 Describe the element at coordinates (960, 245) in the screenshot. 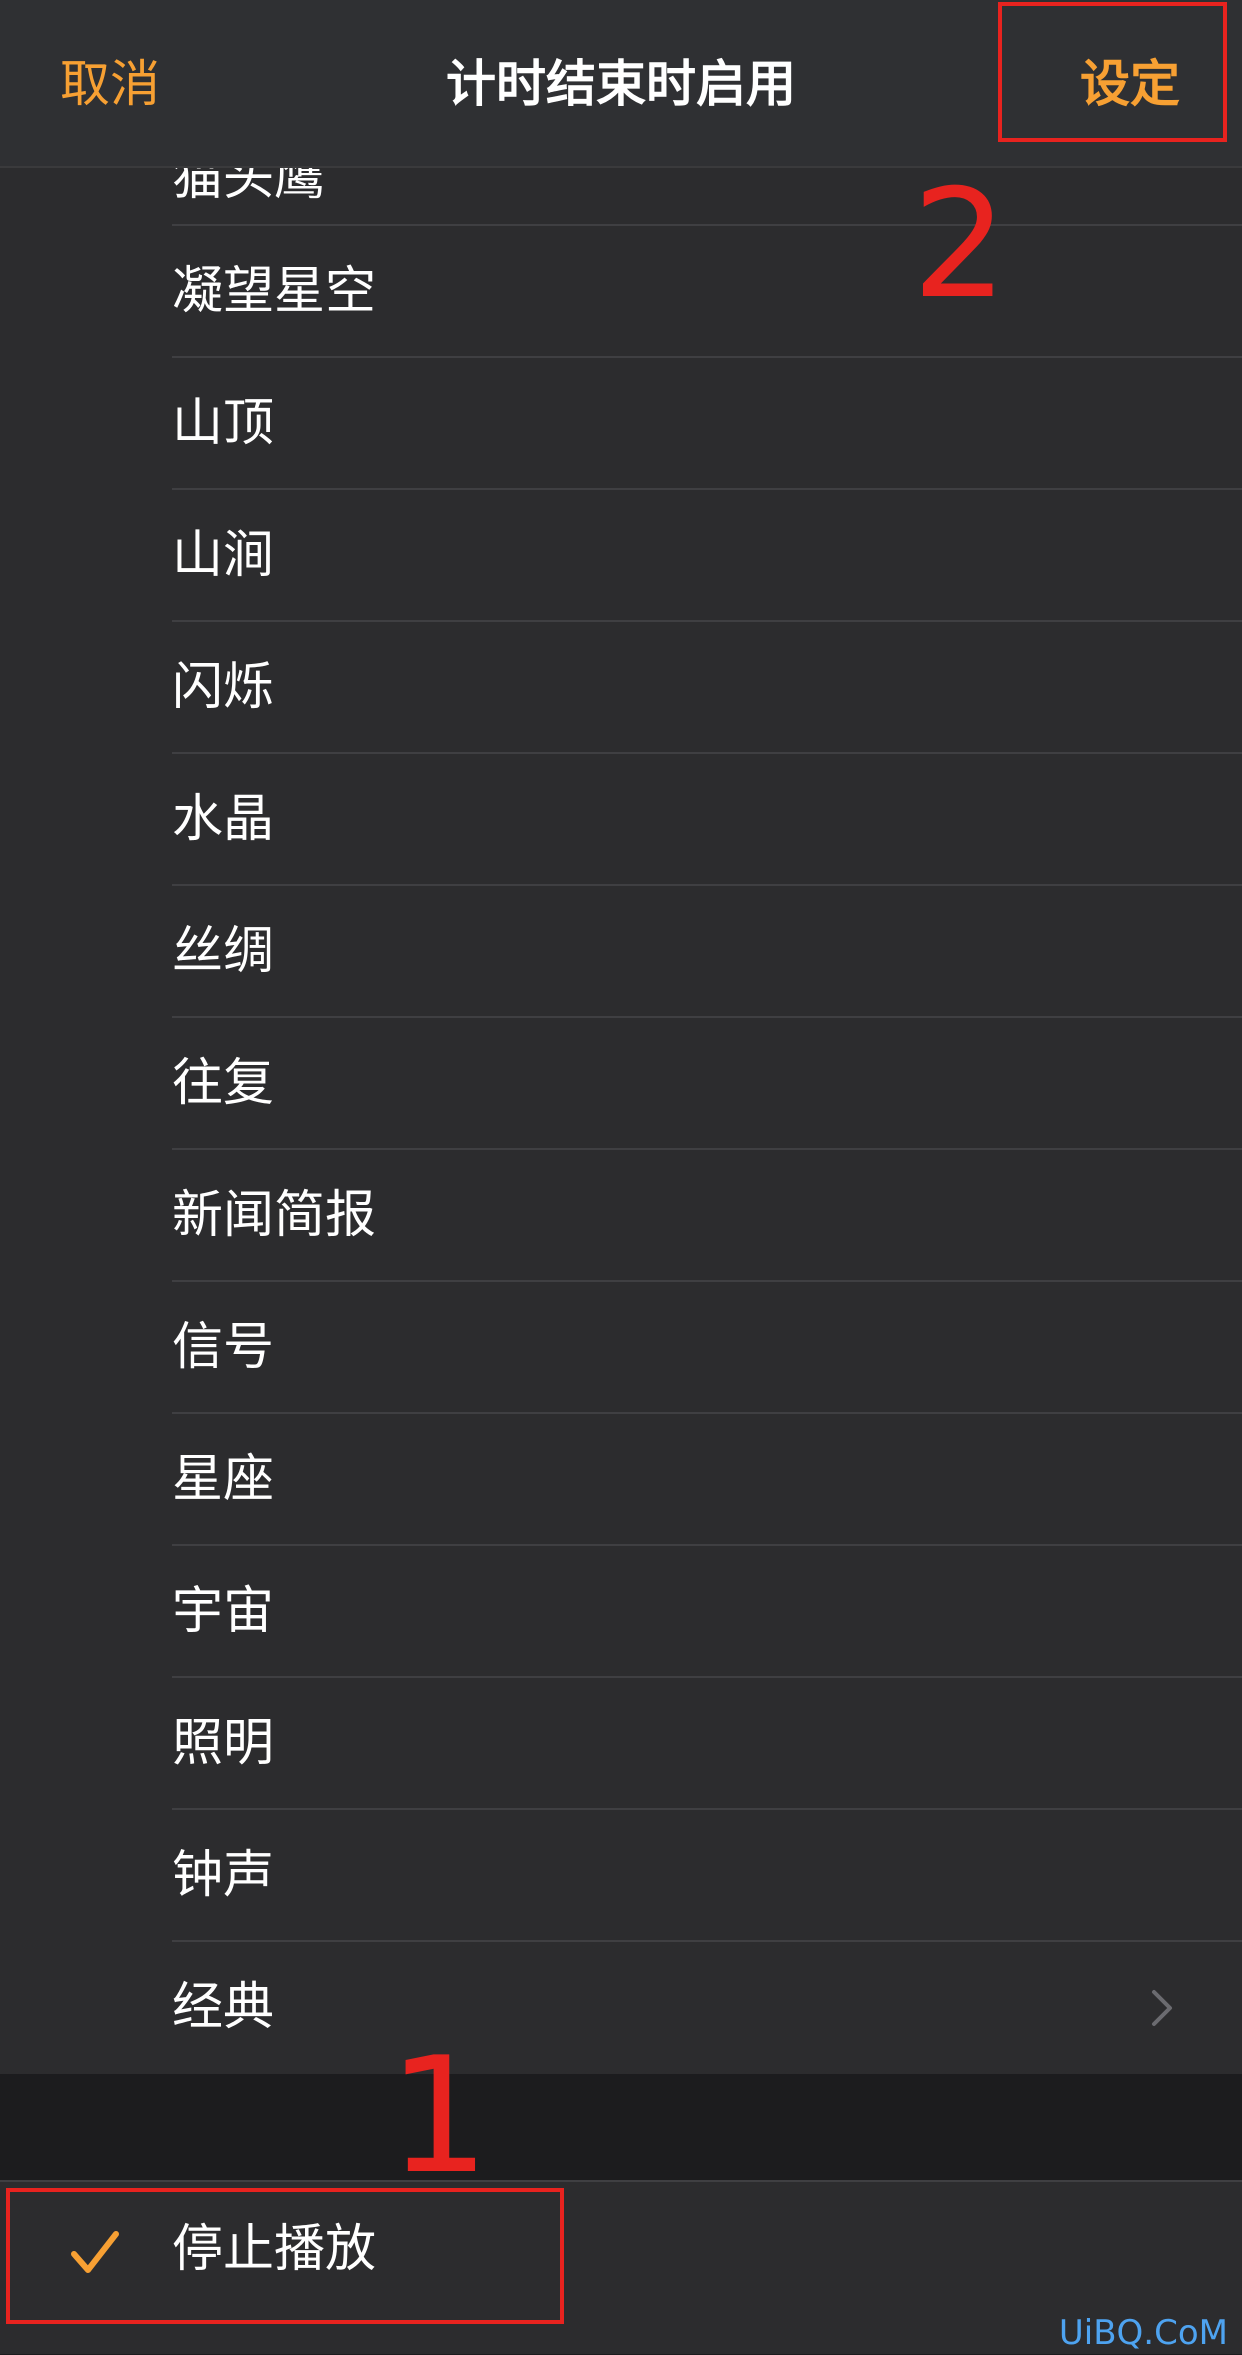

I see `annotation-step-two: 2` at that location.